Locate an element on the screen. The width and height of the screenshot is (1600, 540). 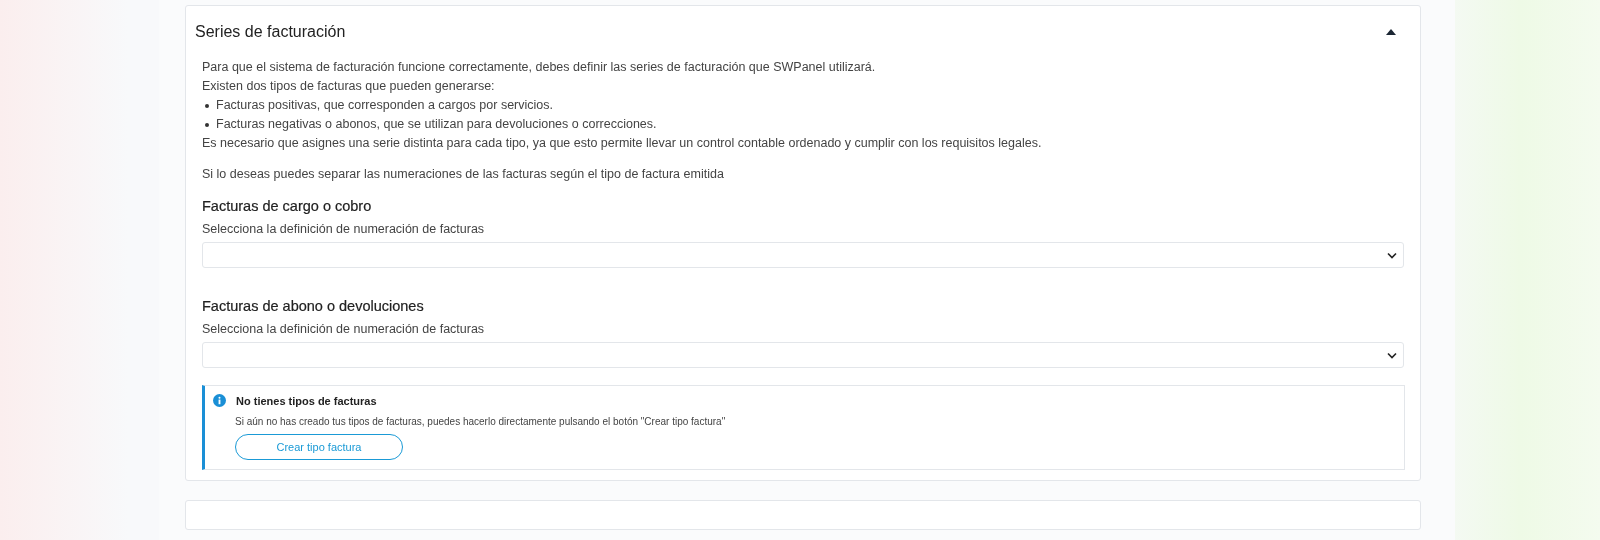
list-item: Facturas positivas, que corresponden a cargos por servicios. is located at coordinates (384, 105).